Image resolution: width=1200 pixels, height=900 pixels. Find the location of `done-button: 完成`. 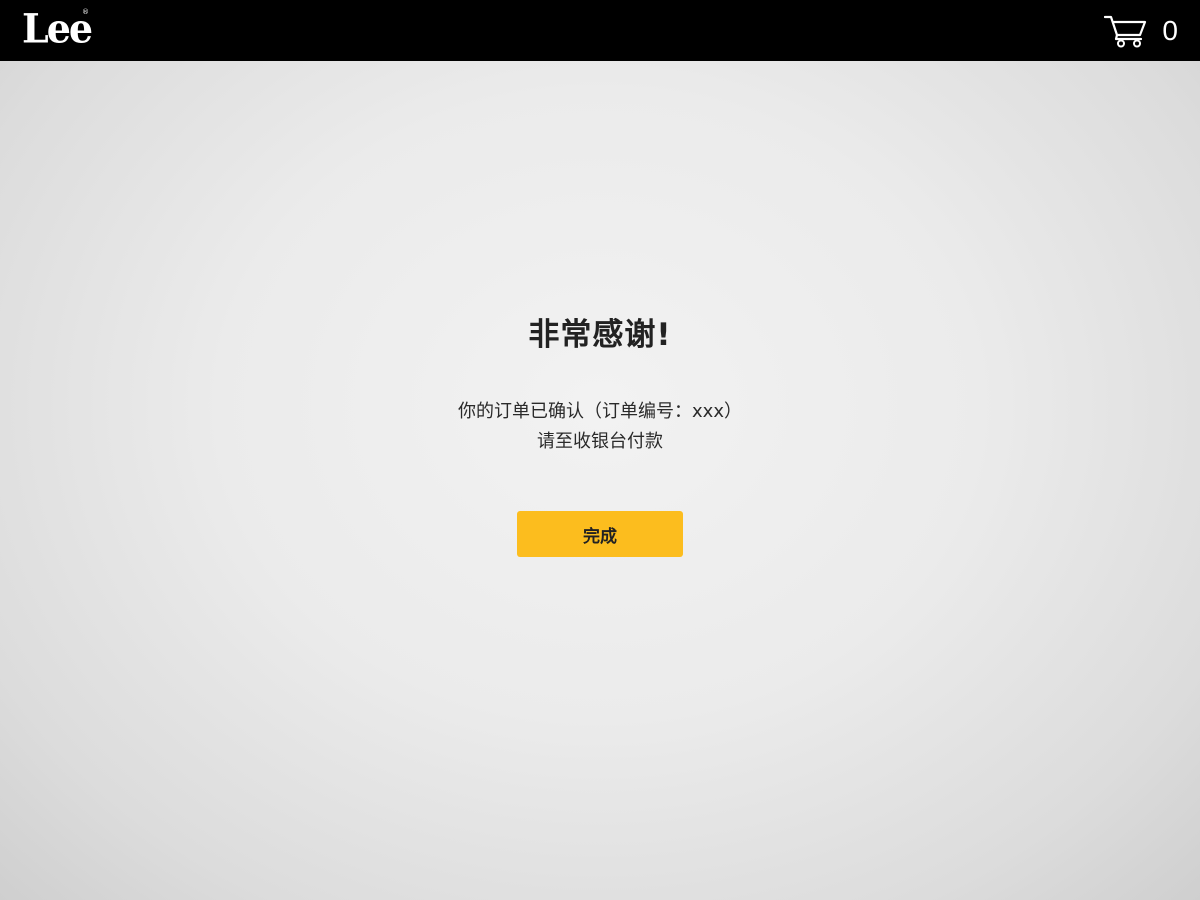

done-button: 完成 is located at coordinates (600, 534).